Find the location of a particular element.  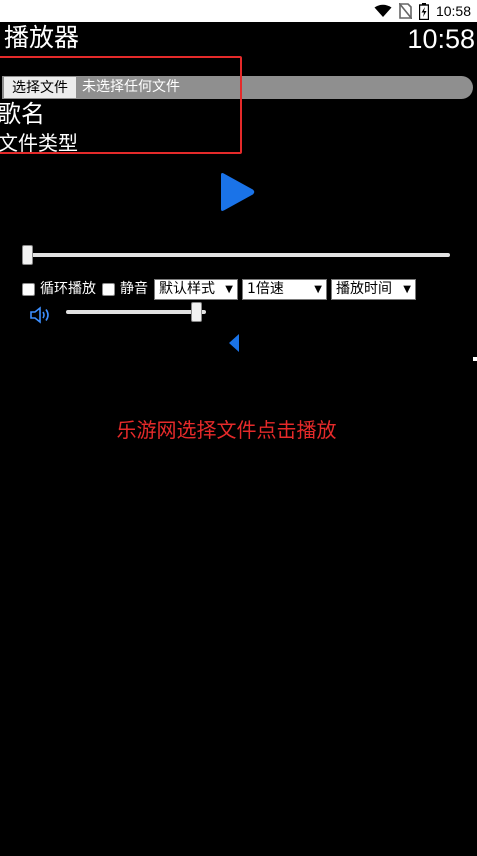

speed-select: 1倍速 ▼ is located at coordinates (284, 289).